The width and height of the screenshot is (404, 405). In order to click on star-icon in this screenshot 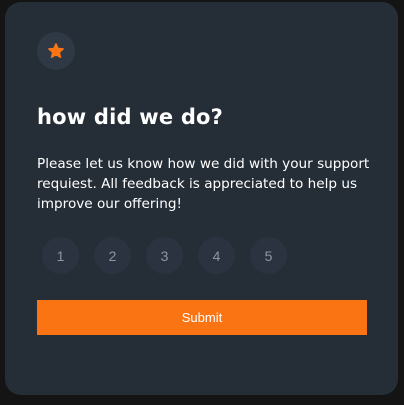, I will do `click(56, 51)`.